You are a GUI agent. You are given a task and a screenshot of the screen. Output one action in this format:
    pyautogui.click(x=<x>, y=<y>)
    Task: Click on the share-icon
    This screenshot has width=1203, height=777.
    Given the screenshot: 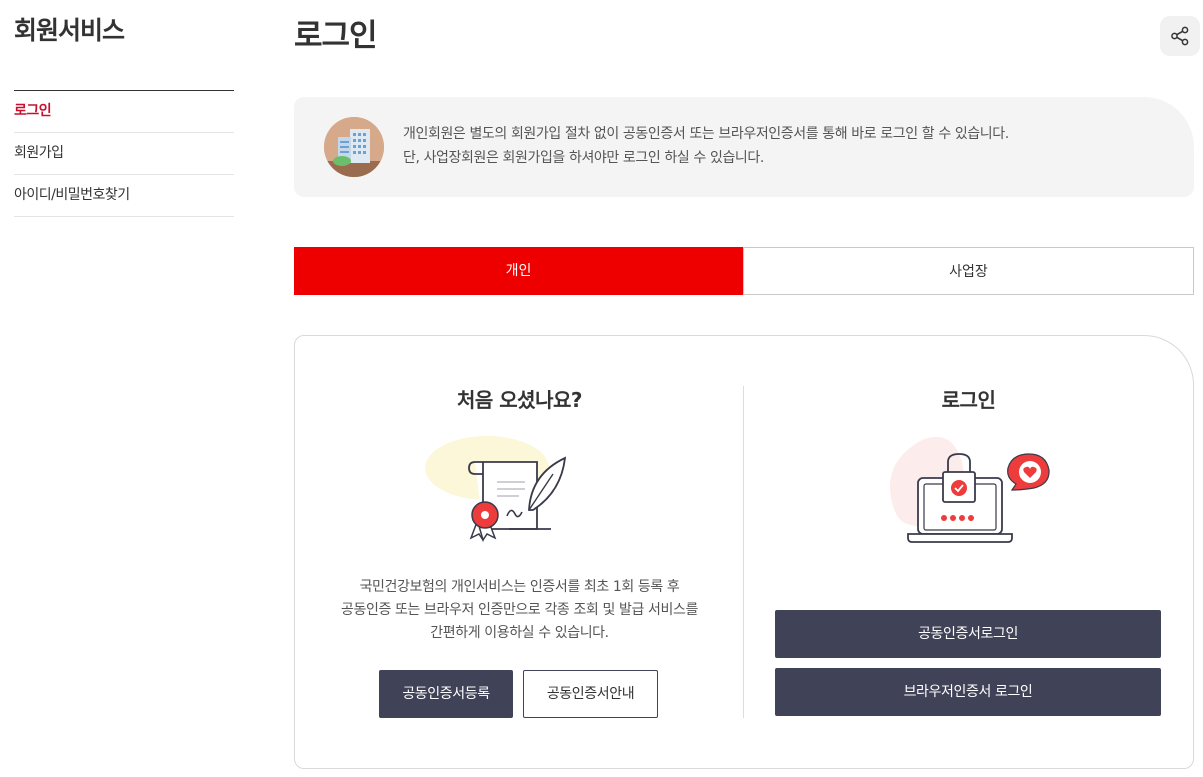 What is the action you would take?
    pyautogui.click(x=1180, y=36)
    